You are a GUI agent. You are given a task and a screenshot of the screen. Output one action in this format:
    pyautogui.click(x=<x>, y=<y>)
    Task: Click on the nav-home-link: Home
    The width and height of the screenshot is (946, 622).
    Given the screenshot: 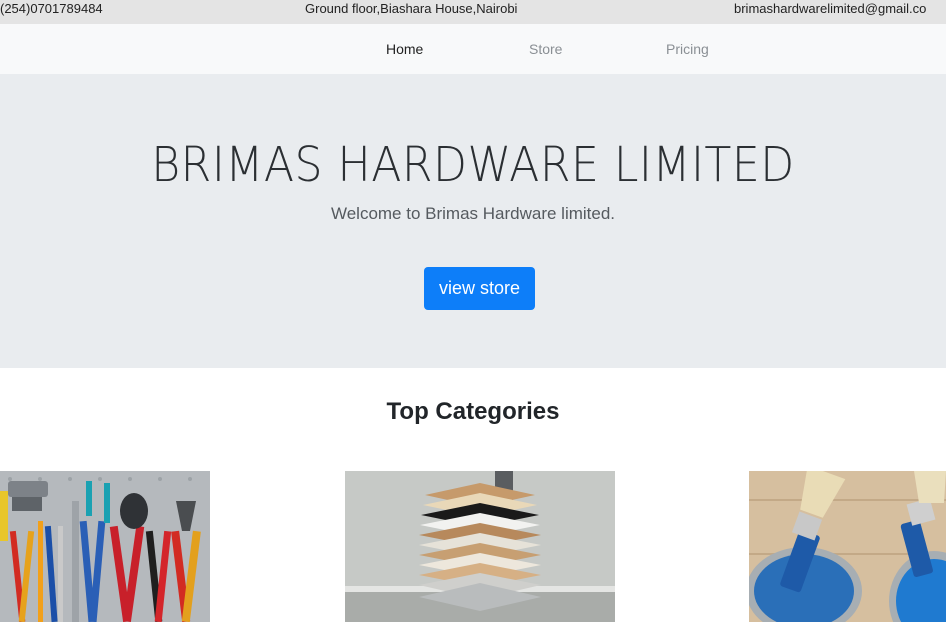 What is the action you would take?
    pyautogui.click(x=404, y=49)
    